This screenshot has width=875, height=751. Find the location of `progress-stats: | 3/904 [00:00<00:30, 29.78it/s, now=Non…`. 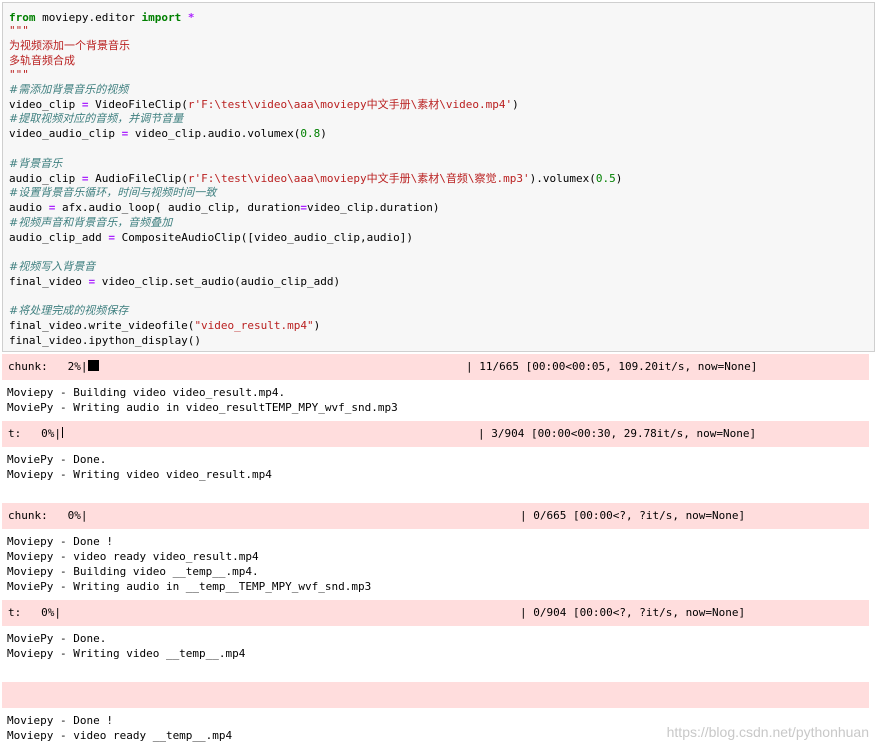

progress-stats: | 3/904 [00:00<00:30, 29.78it/s, now=Non… is located at coordinates (617, 433).